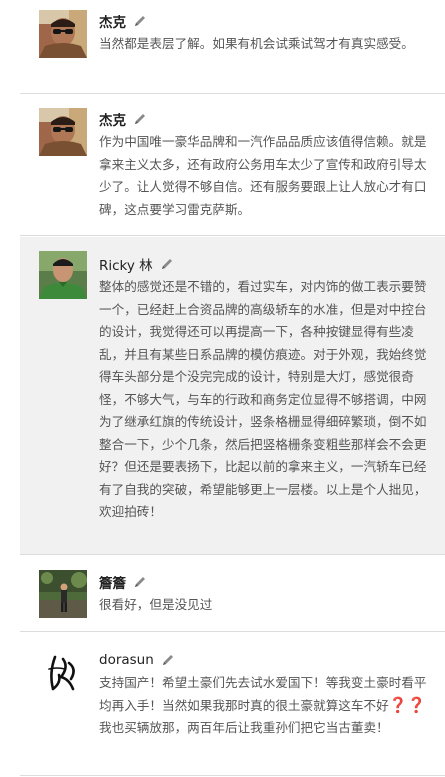 The width and height of the screenshot is (445, 777). I want to click on author-line: dorasun, so click(137, 660).